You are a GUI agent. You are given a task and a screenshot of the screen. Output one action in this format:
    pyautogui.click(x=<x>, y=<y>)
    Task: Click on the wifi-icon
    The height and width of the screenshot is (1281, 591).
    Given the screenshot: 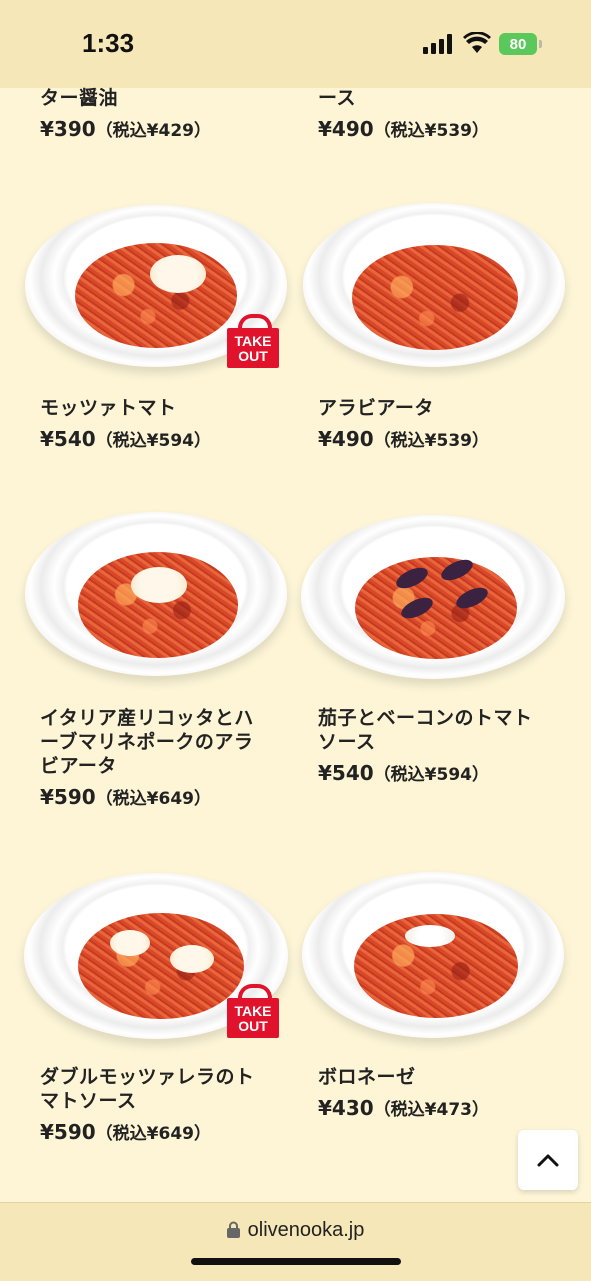 What is the action you would take?
    pyautogui.click(x=477, y=42)
    